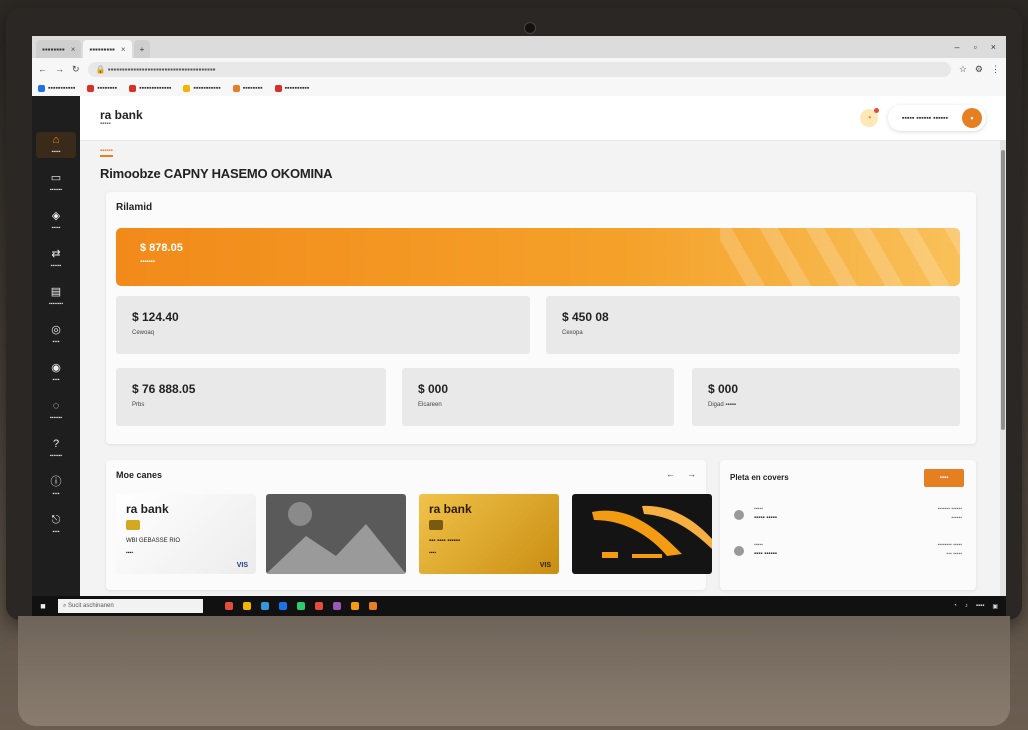 The width and height of the screenshot is (1028, 730). Describe the element at coordinates (56, 221) in the screenshot. I see `sidebar-item-2: ◈ ▪▪▪▪▪` at that location.